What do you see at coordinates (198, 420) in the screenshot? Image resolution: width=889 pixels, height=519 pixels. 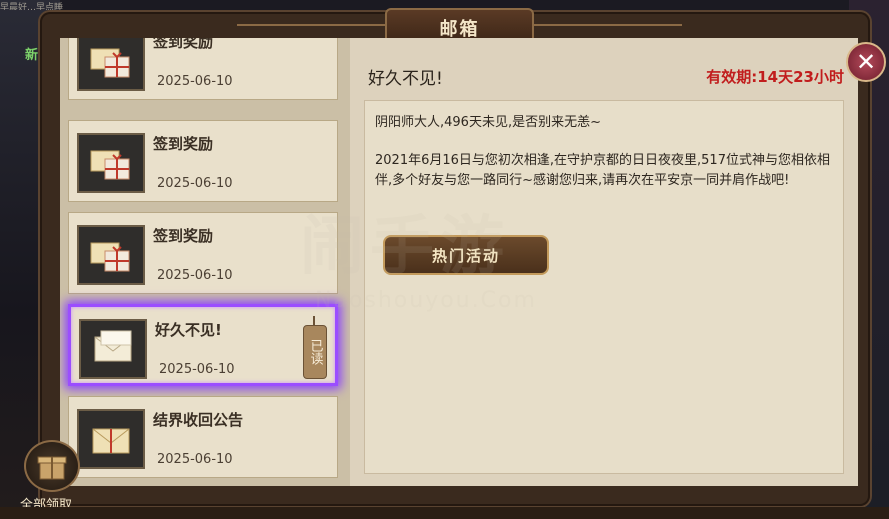 I see `mail-title: 结界收回公告` at bounding box center [198, 420].